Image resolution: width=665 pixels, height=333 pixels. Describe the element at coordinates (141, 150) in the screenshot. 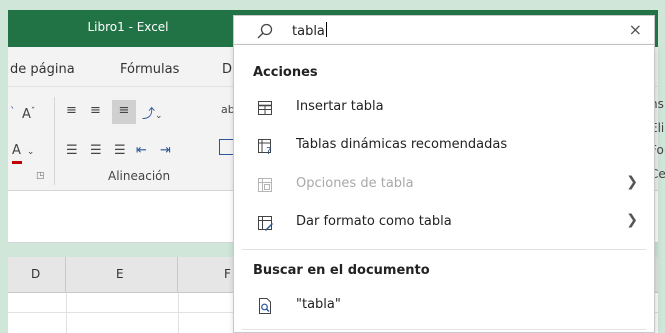

I see `decrease-indent-button: ⇤` at that location.